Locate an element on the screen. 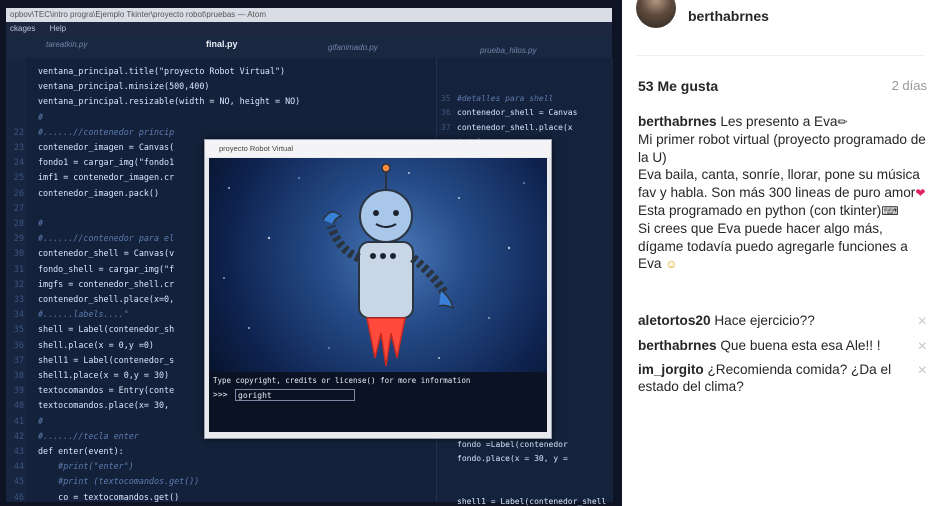 The height and width of the screenshot is (506, 935). line-number: 28 is located at coordinates (18, 223).